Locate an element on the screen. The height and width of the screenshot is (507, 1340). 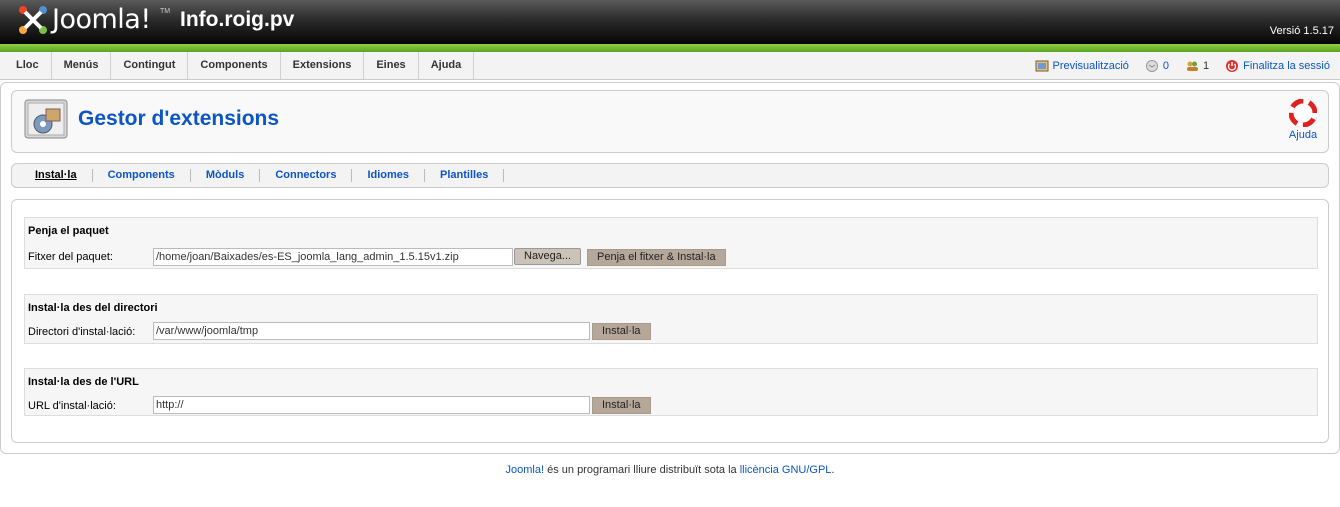
menu-item-eines: Eines is located at coordinates (391, 65).